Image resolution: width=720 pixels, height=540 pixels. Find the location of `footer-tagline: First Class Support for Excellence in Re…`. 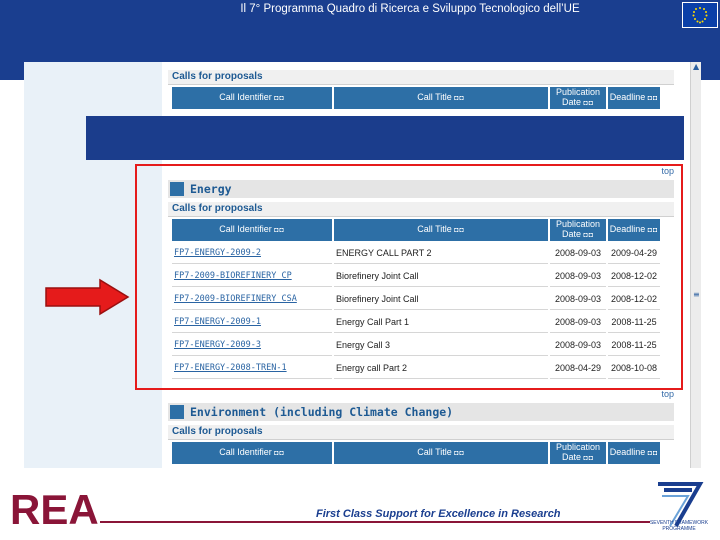

footer-tagline: First Class Support for Excellence in Re… is located at coordinates (438, 514).